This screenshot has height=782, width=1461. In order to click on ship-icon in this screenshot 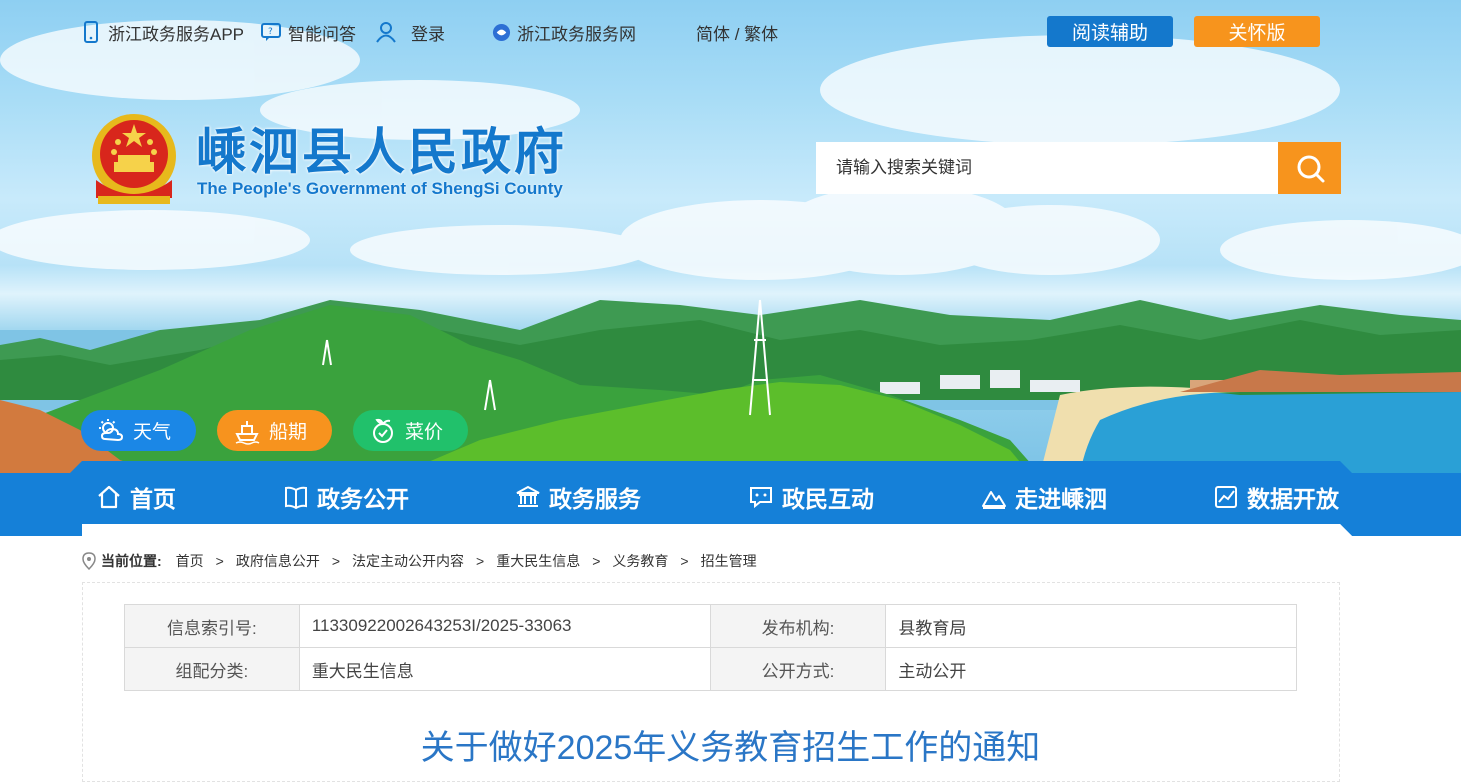, I will do `click(247, 432)`.